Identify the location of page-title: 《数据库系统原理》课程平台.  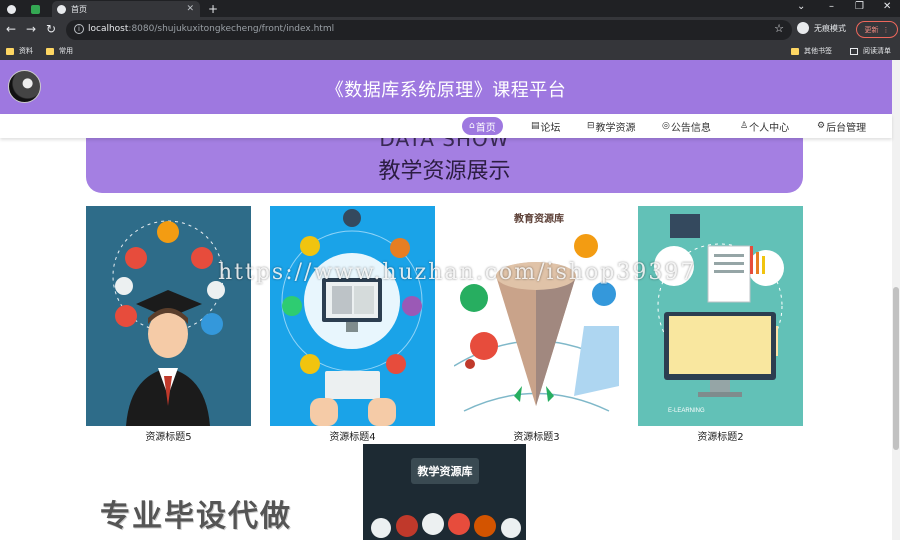
(446, 90).